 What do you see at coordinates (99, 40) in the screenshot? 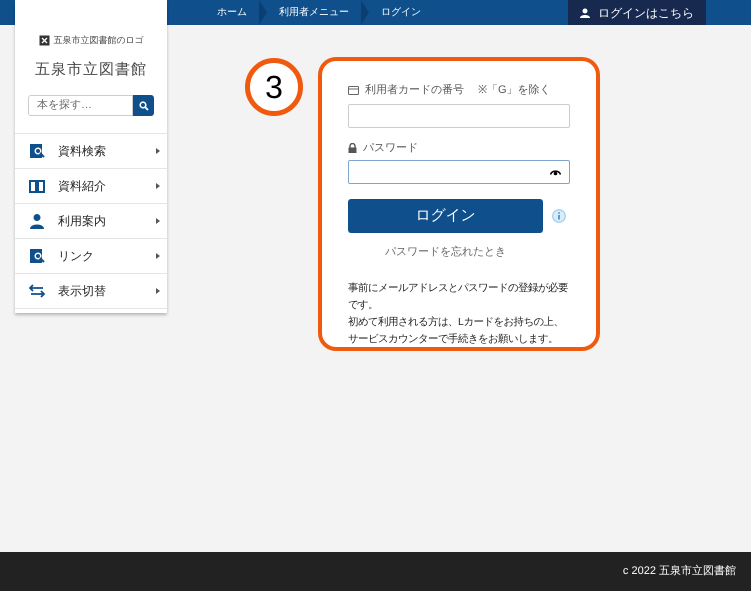
I see `logo-alt-text: 五泉市立図書館のロゴ` at bounding box center [99, 40].